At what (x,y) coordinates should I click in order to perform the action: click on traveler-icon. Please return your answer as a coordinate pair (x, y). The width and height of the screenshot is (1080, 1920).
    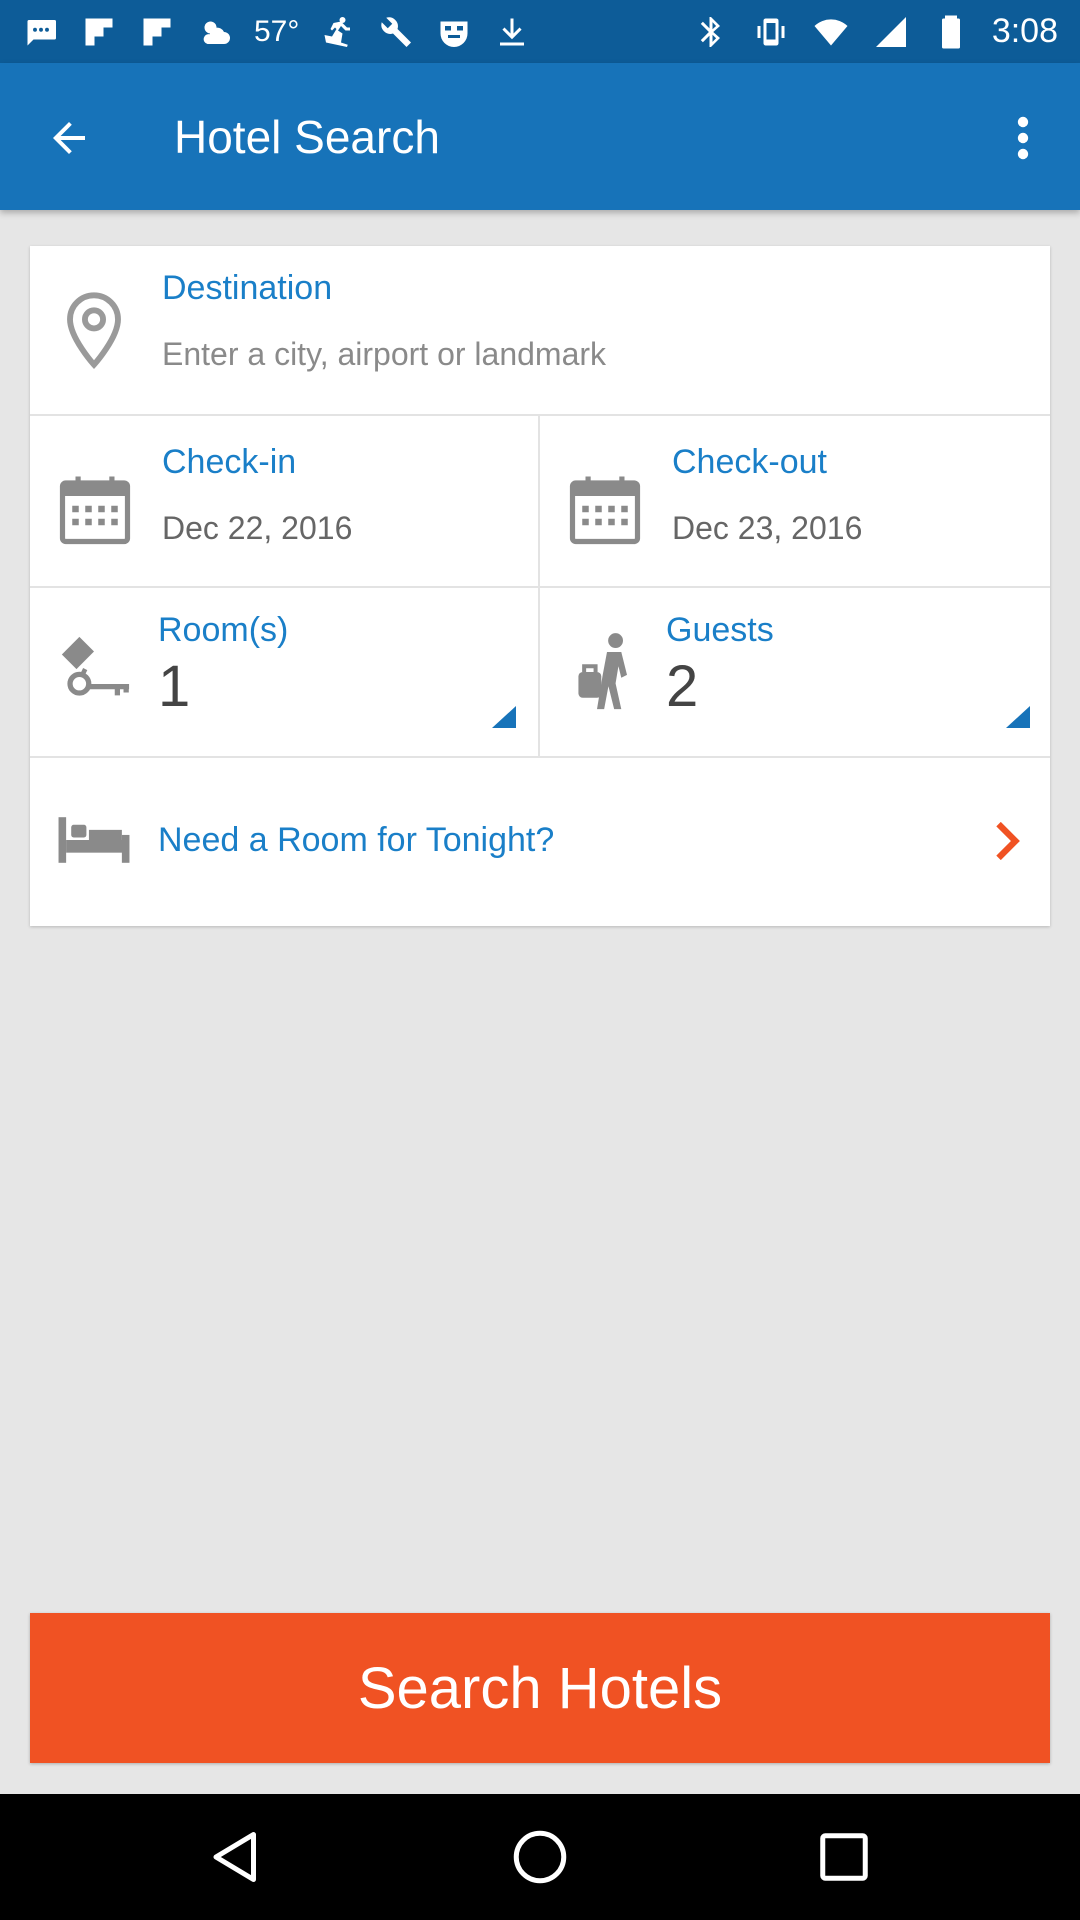
    Looking at the image, I should click on (607, 672).